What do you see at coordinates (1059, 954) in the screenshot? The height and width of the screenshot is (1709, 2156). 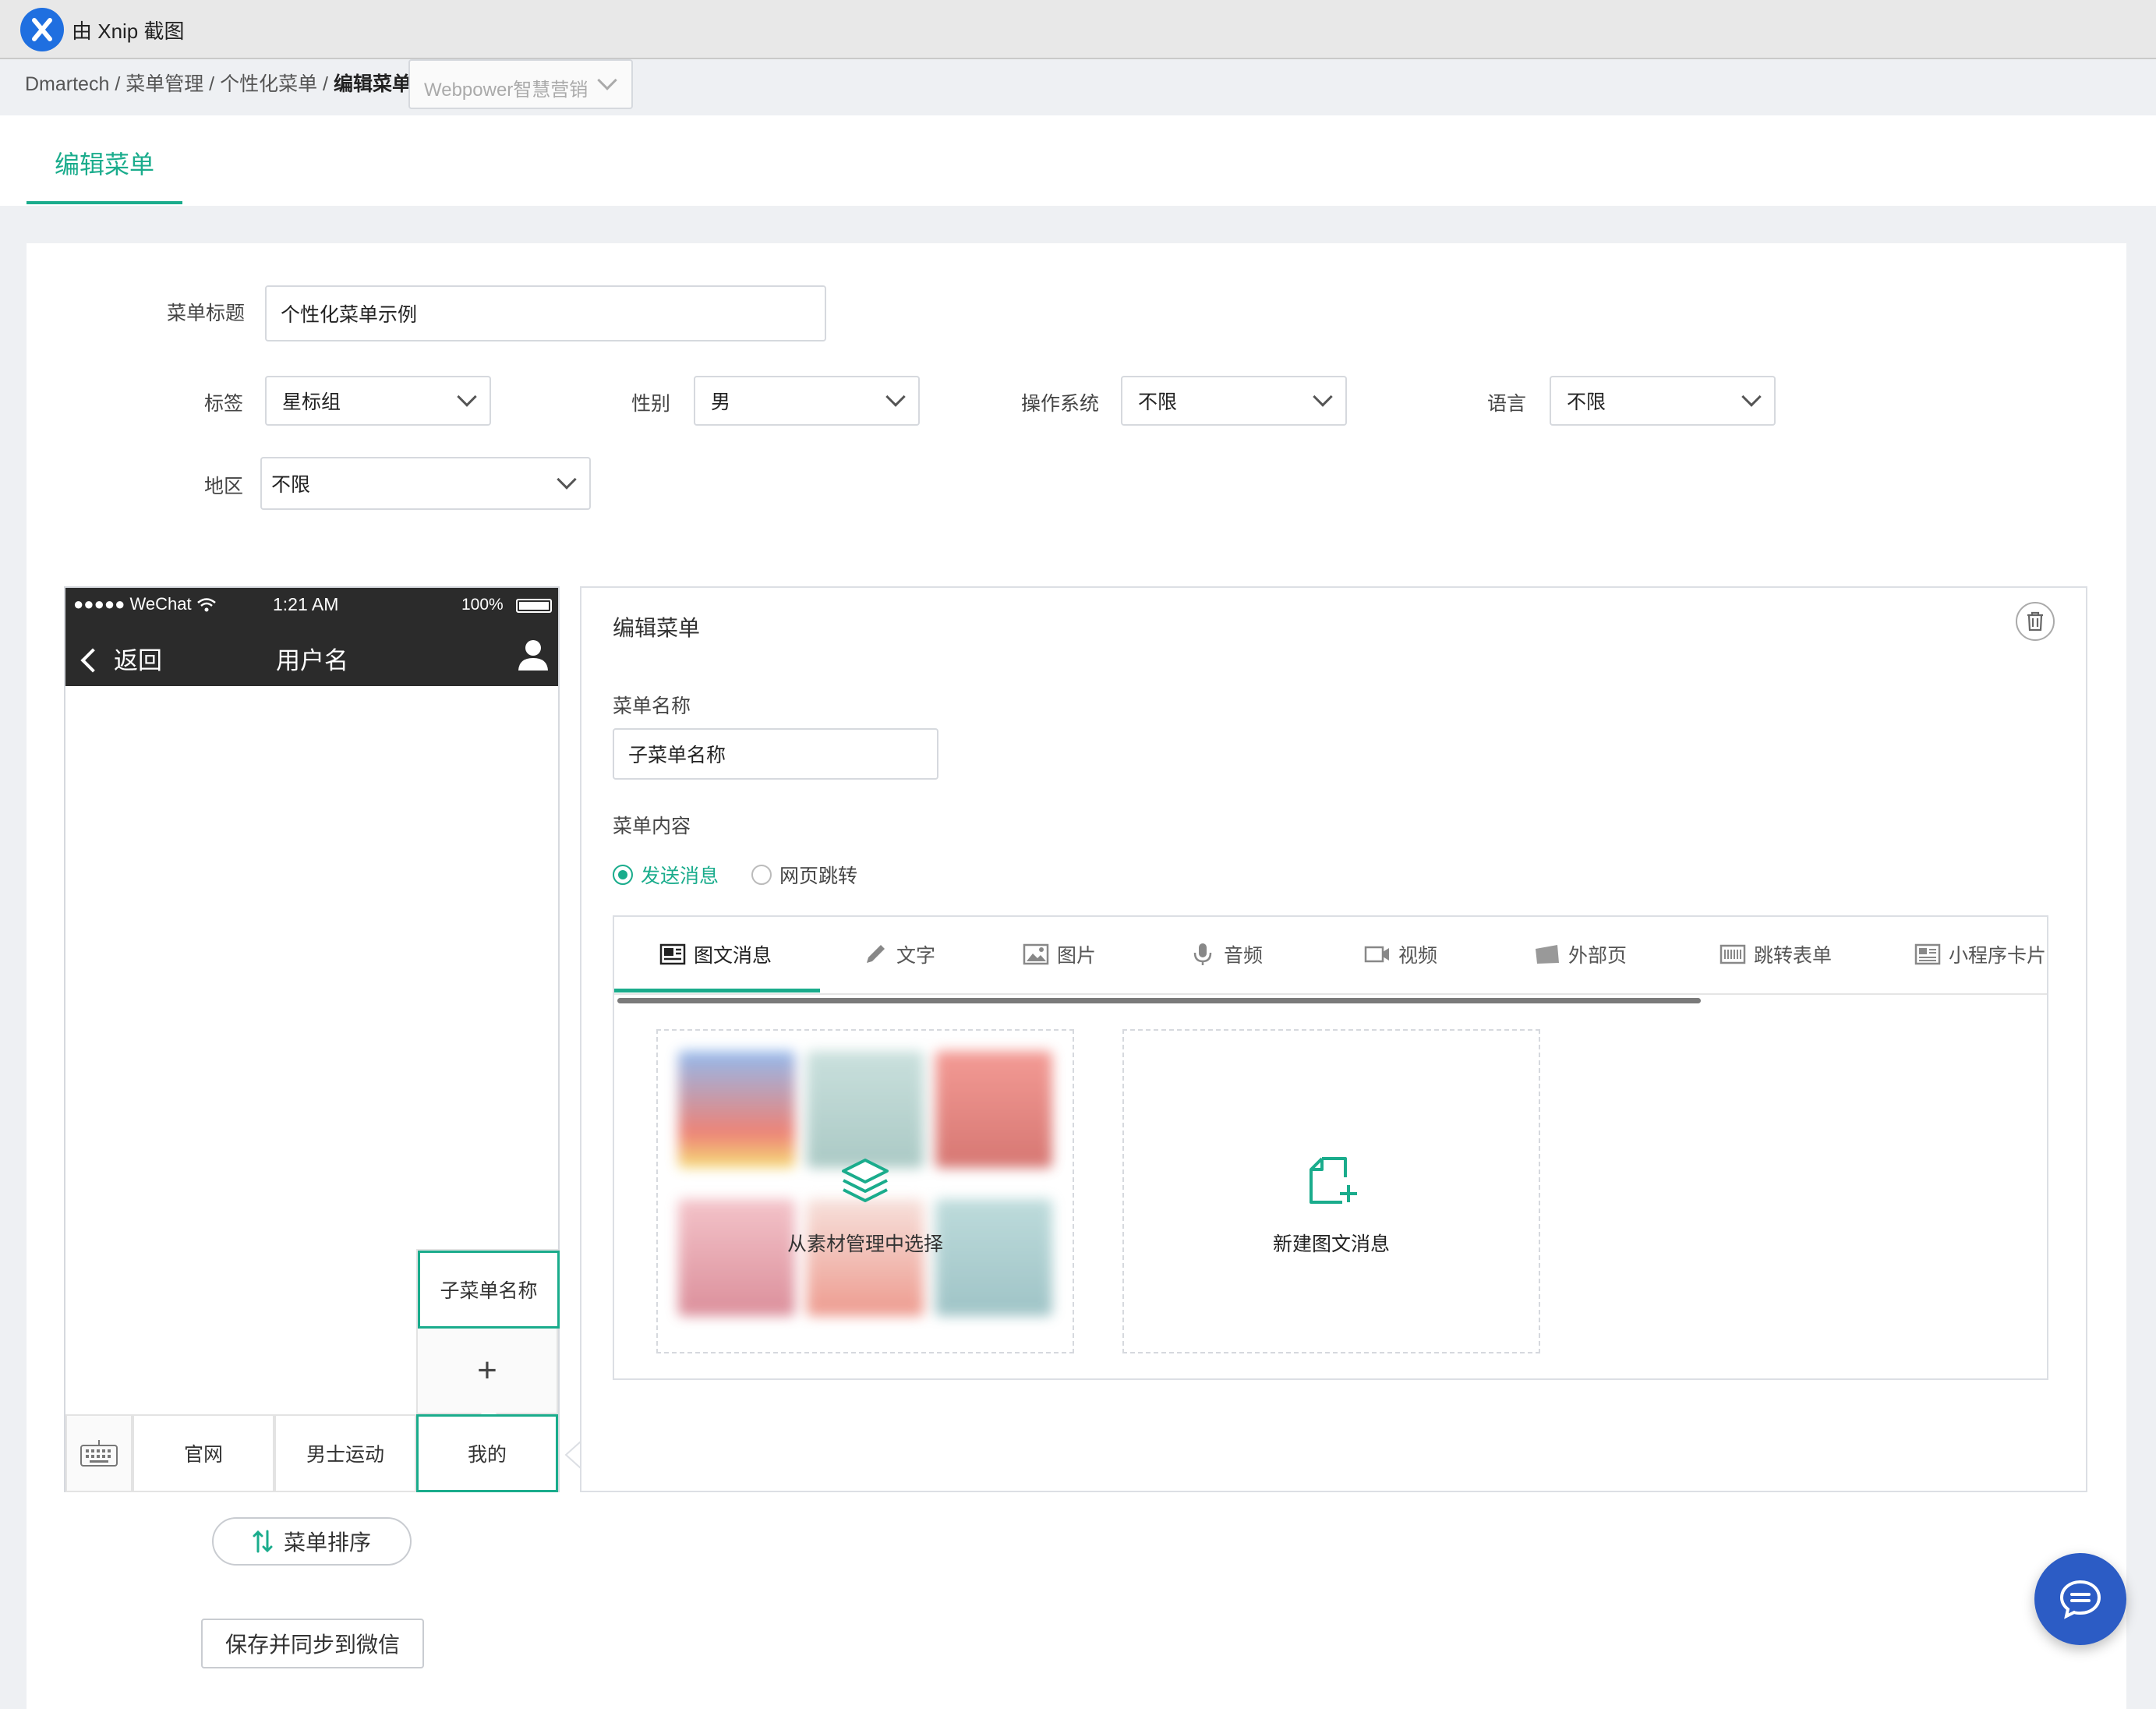 I see `tab-image: 图片` at bounding box center [1059, 954].